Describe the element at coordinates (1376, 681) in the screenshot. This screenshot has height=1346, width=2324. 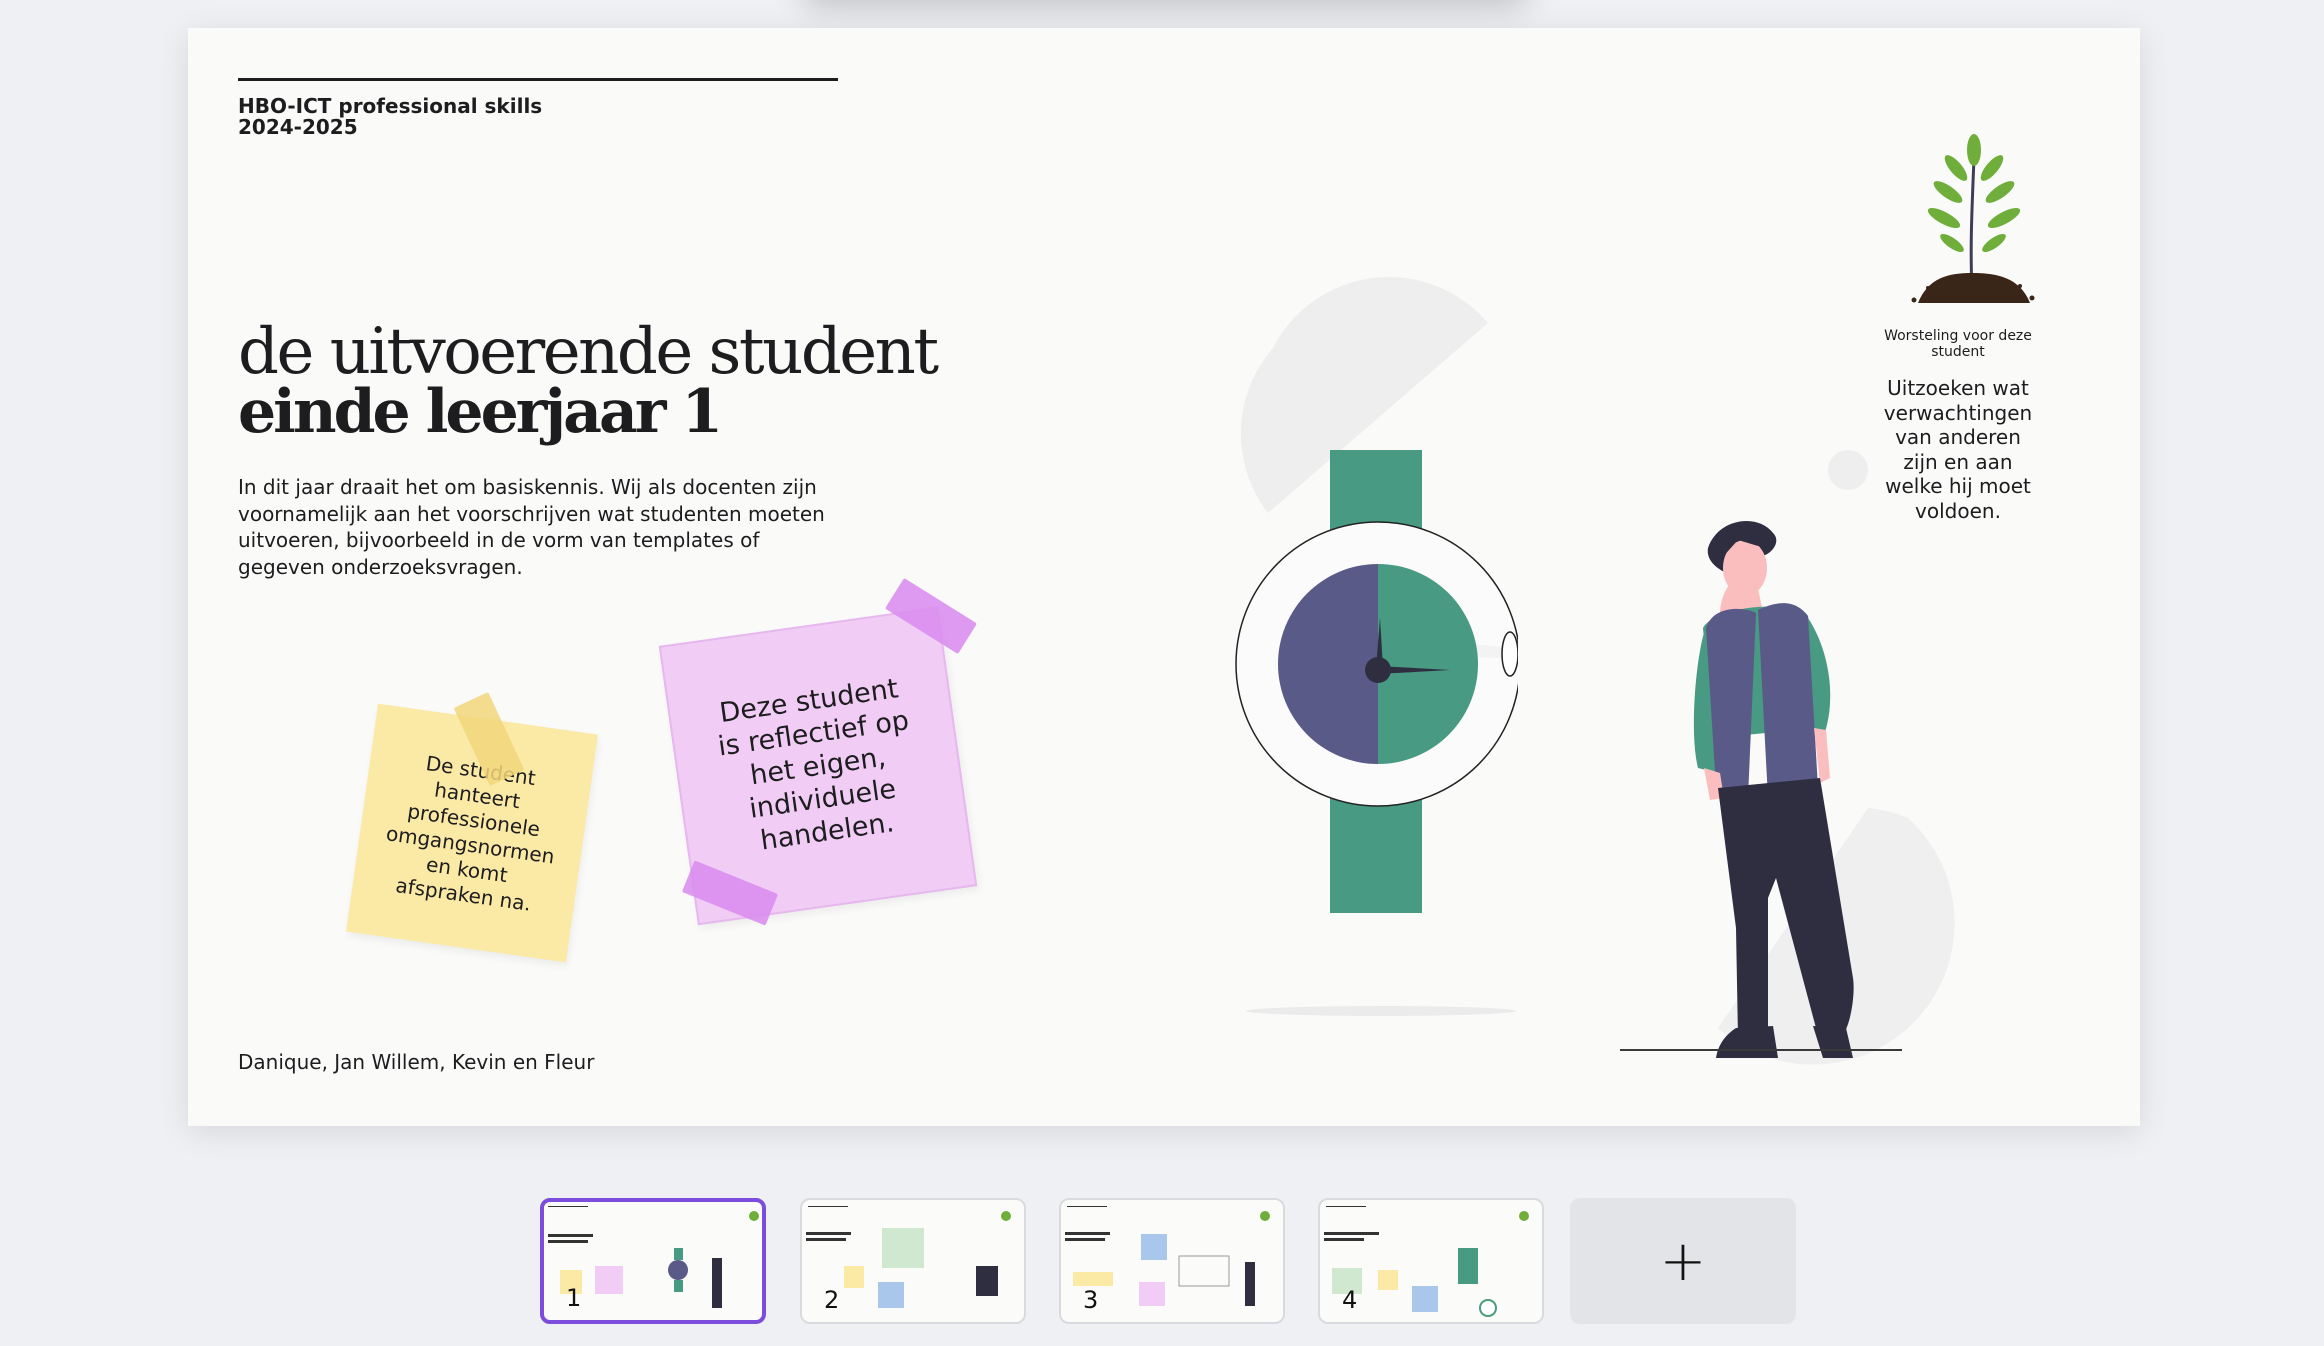
I see `watch-illustration` at that location.